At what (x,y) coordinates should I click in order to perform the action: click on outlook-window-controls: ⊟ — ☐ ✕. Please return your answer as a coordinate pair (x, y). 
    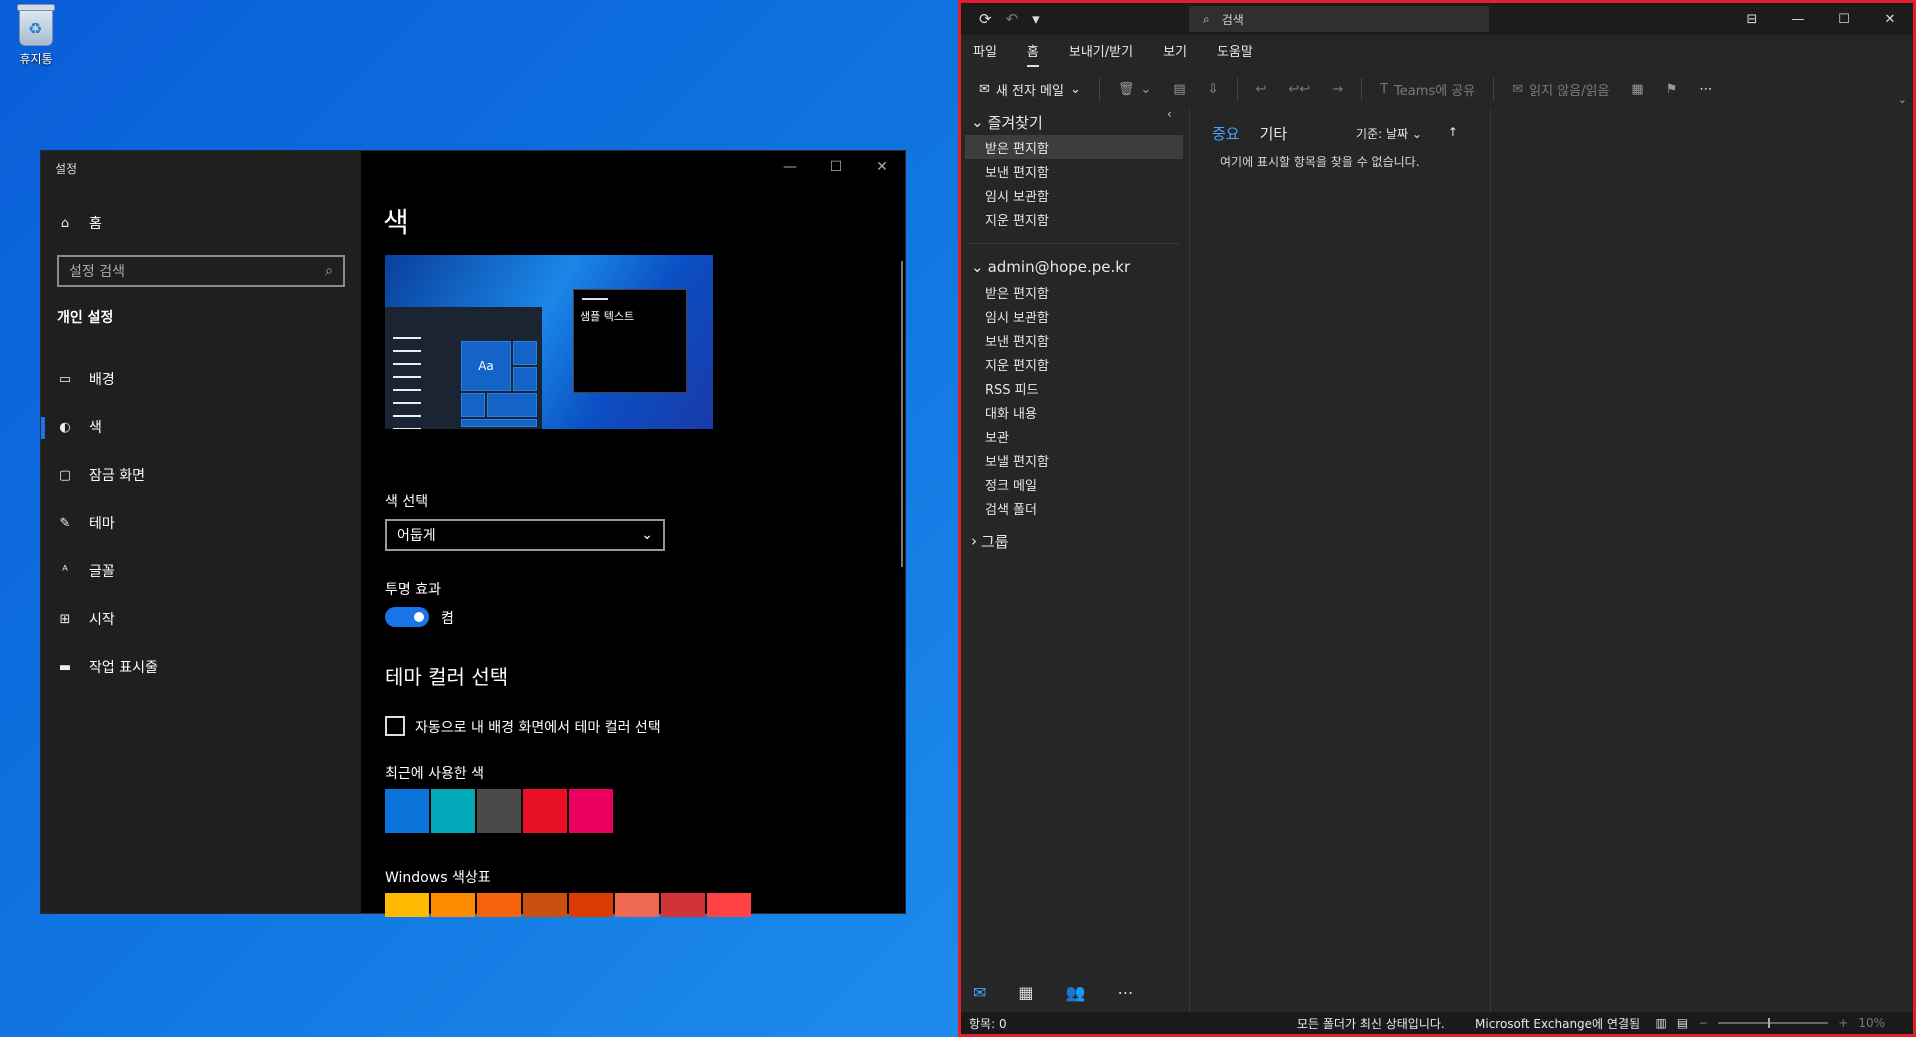
    Looking at the image, I should click on (1821, 19).